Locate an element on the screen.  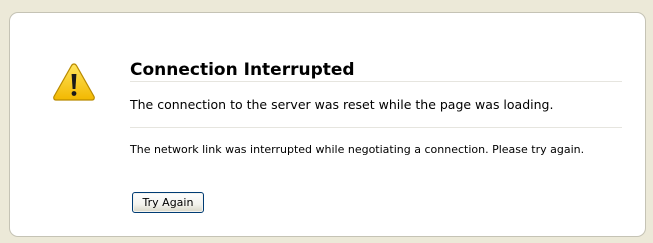
page-title: Connection Interrupted is located at coordinates (242, 70).